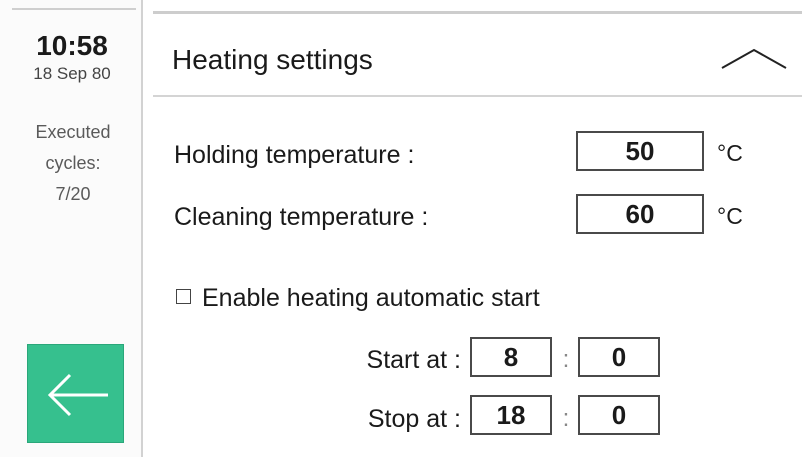  I want to click on holding-temperature-unit: °C, so click(730, 153).